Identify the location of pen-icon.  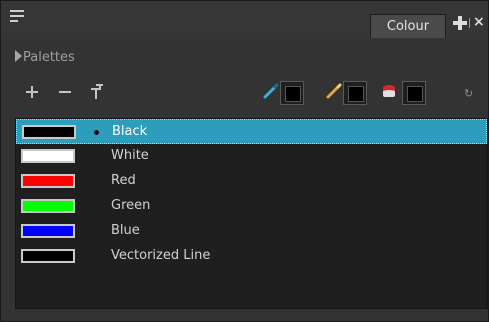
(271, 91).